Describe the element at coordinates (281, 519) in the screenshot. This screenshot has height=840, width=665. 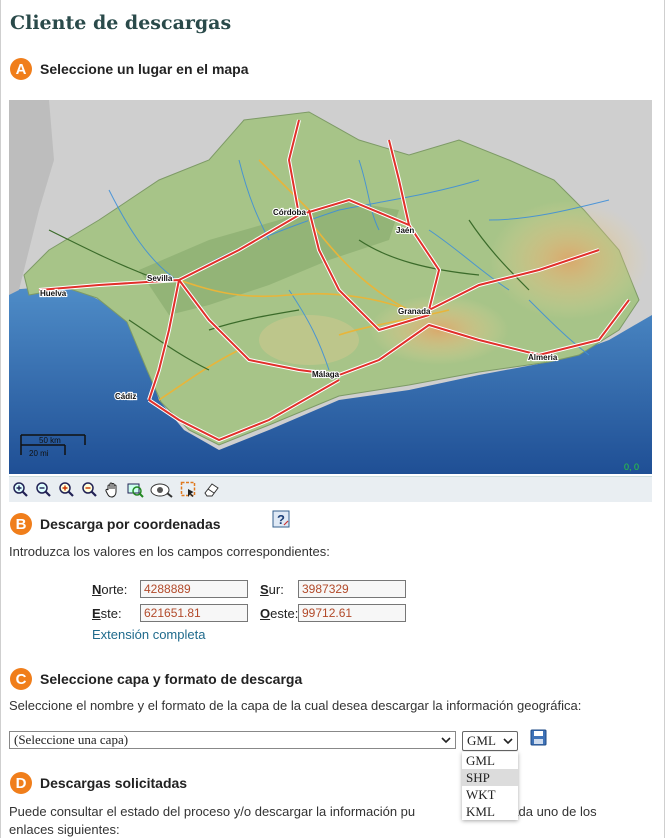
I see `help-icon: ?` at that location.